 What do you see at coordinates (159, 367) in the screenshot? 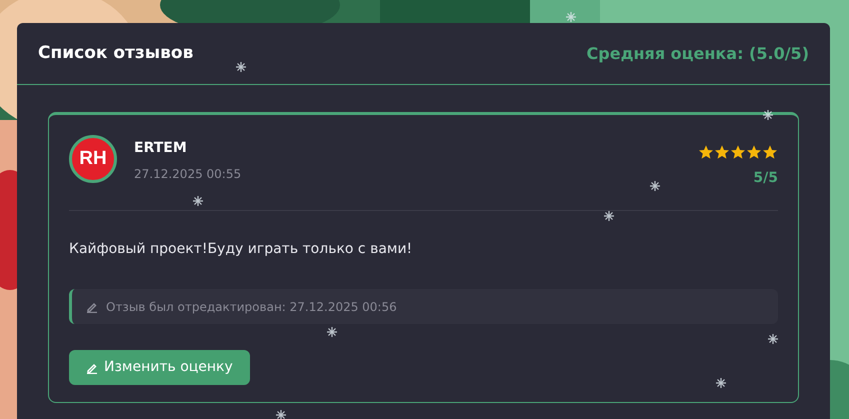
I see `edit-rating-button: Изменить оценку` at bounding box center [159, 367].